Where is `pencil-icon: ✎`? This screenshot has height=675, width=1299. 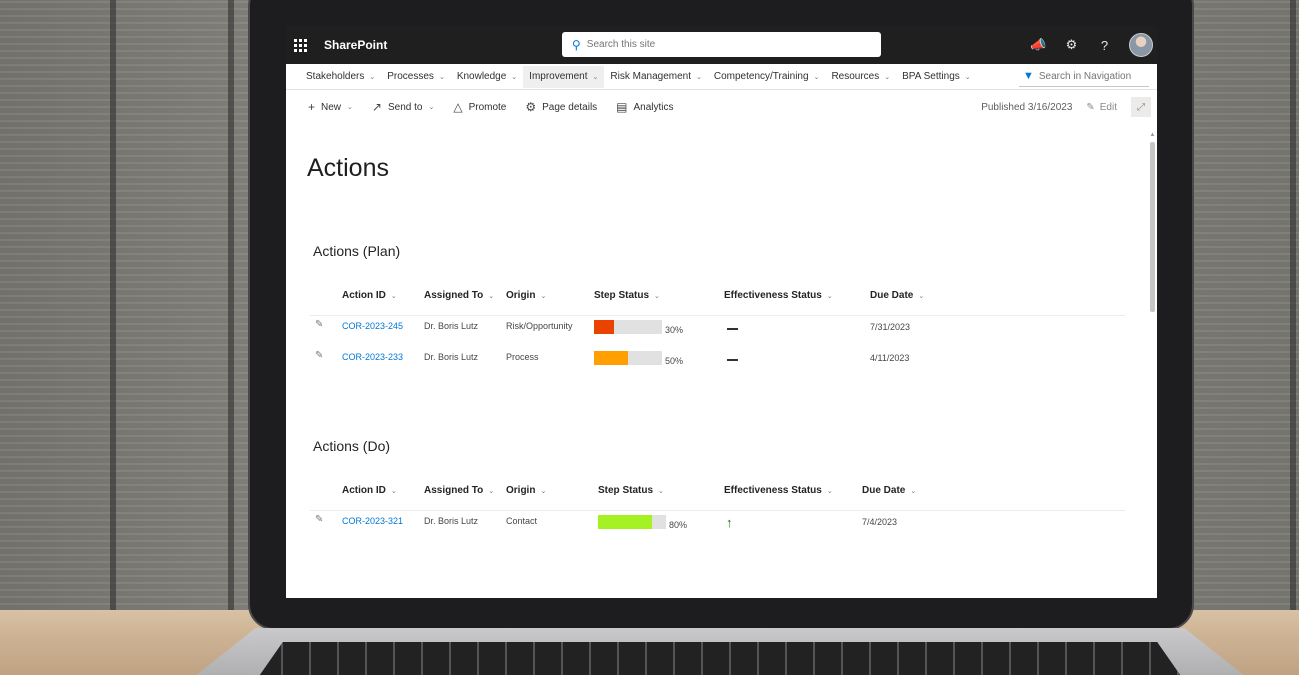
pencil-icon: ✎ is located at coordinates (1090, 107).